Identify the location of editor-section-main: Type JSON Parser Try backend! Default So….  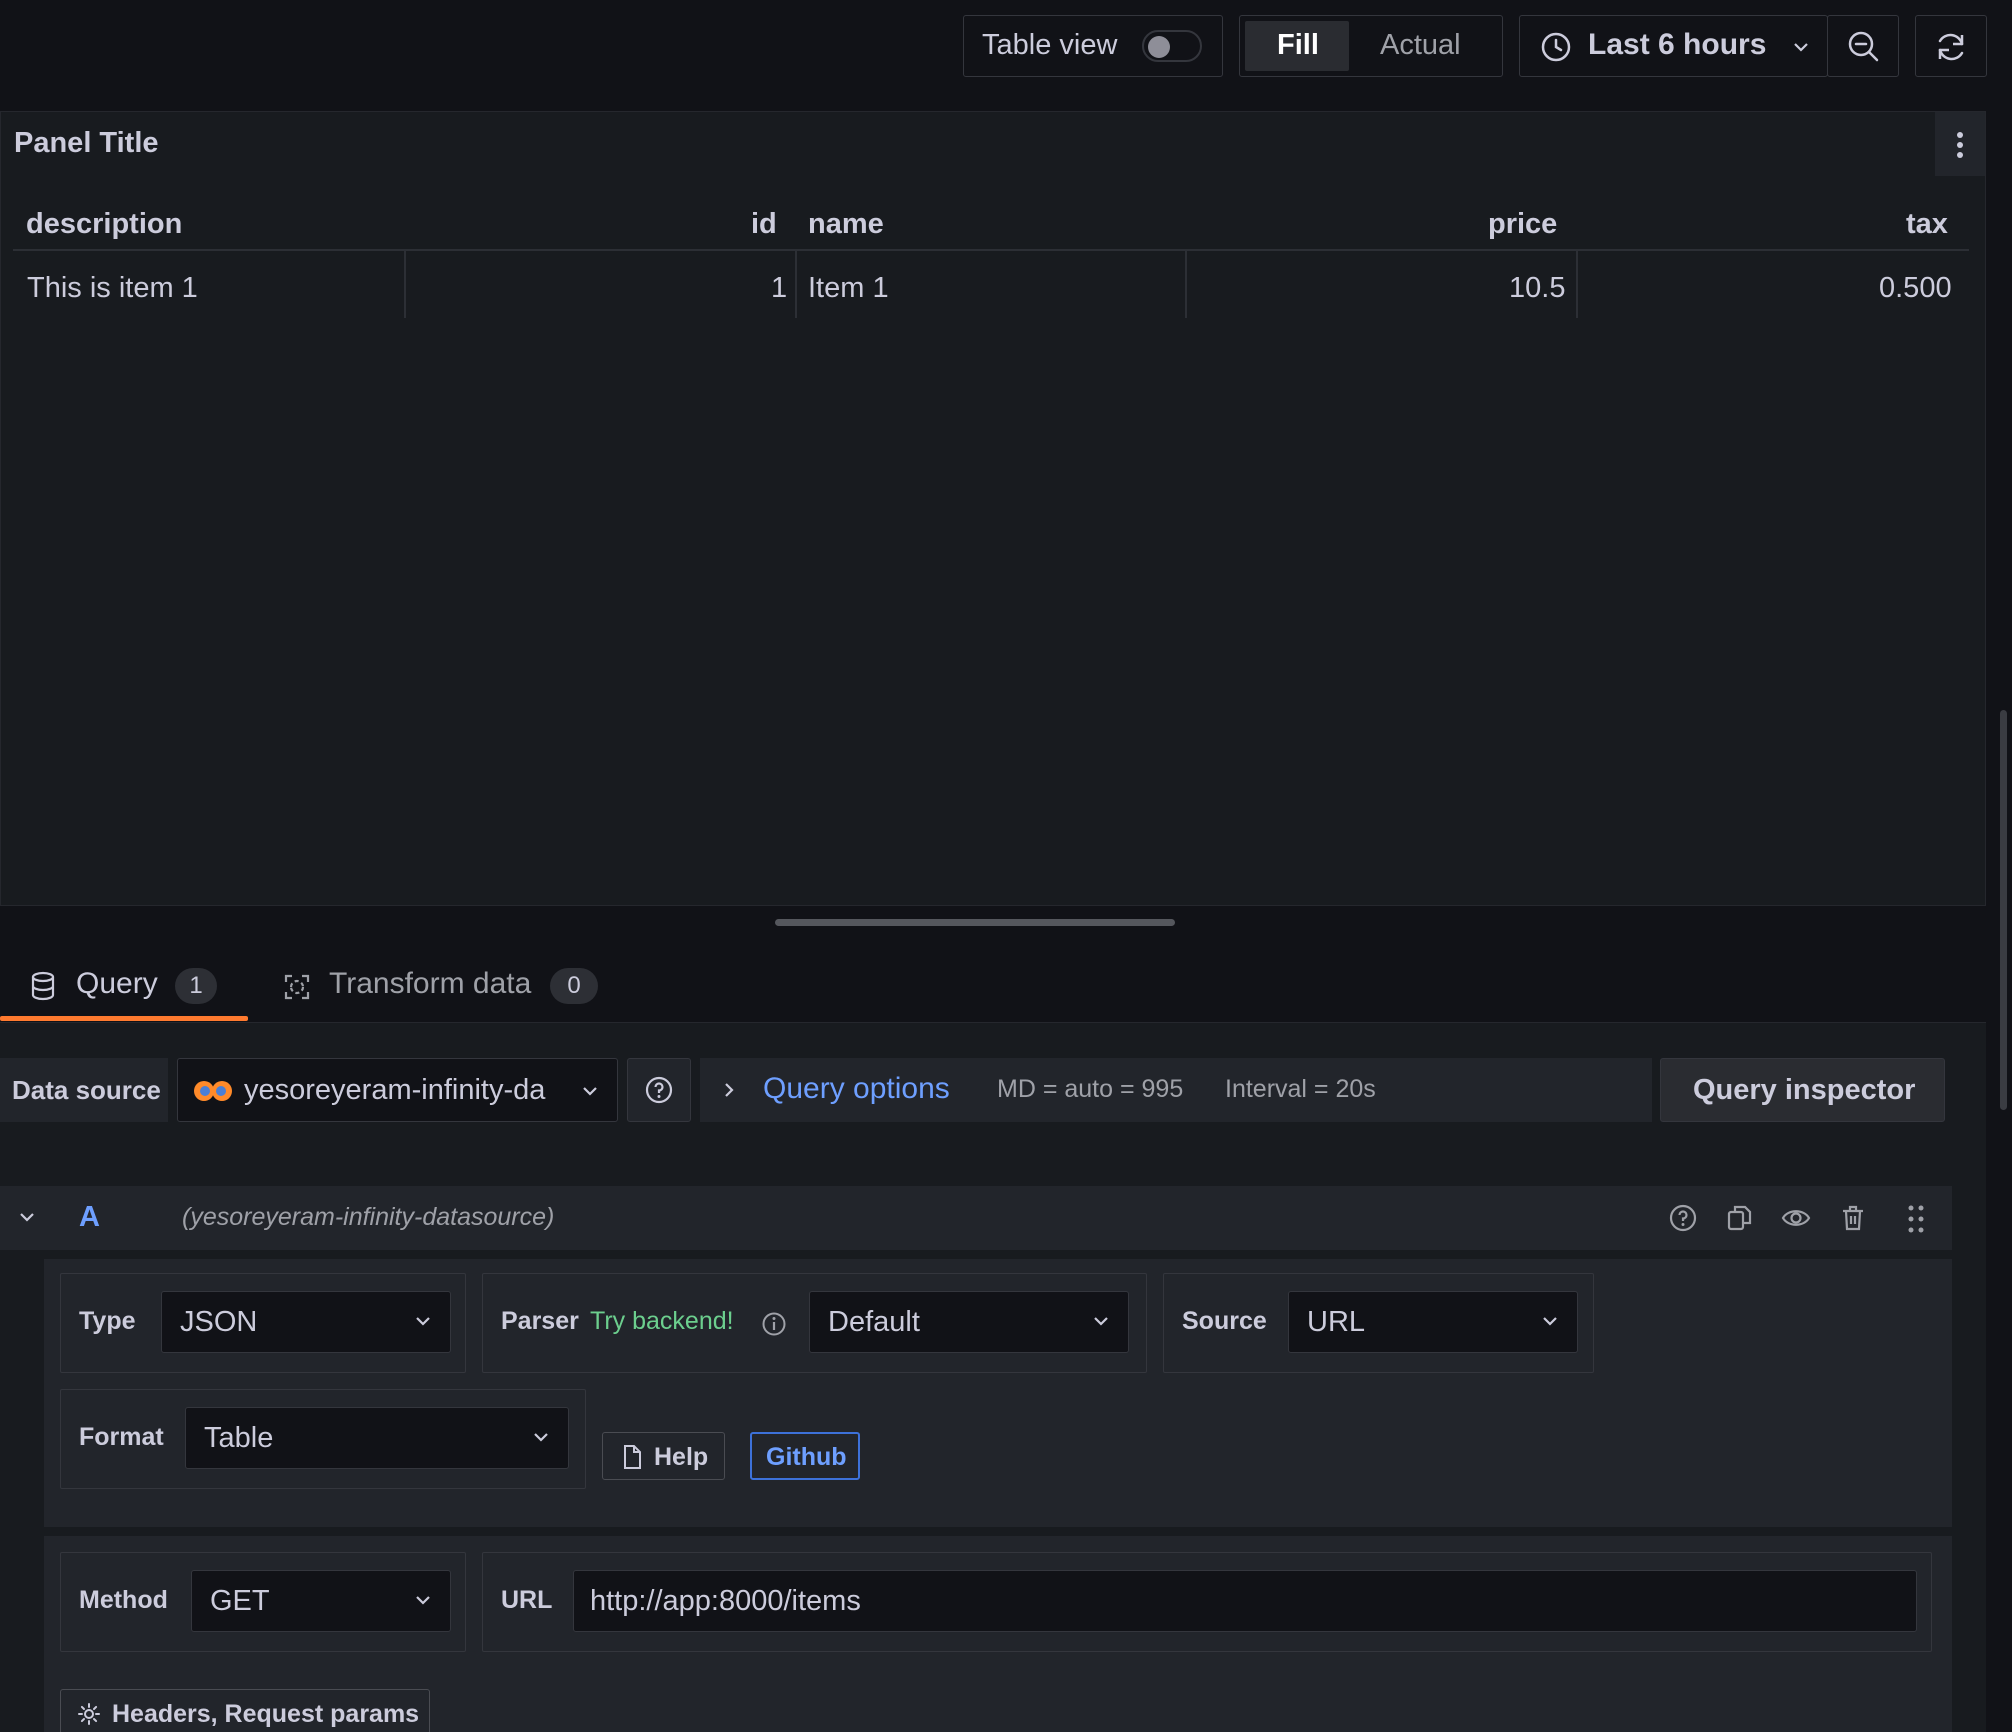
(998, 1393).